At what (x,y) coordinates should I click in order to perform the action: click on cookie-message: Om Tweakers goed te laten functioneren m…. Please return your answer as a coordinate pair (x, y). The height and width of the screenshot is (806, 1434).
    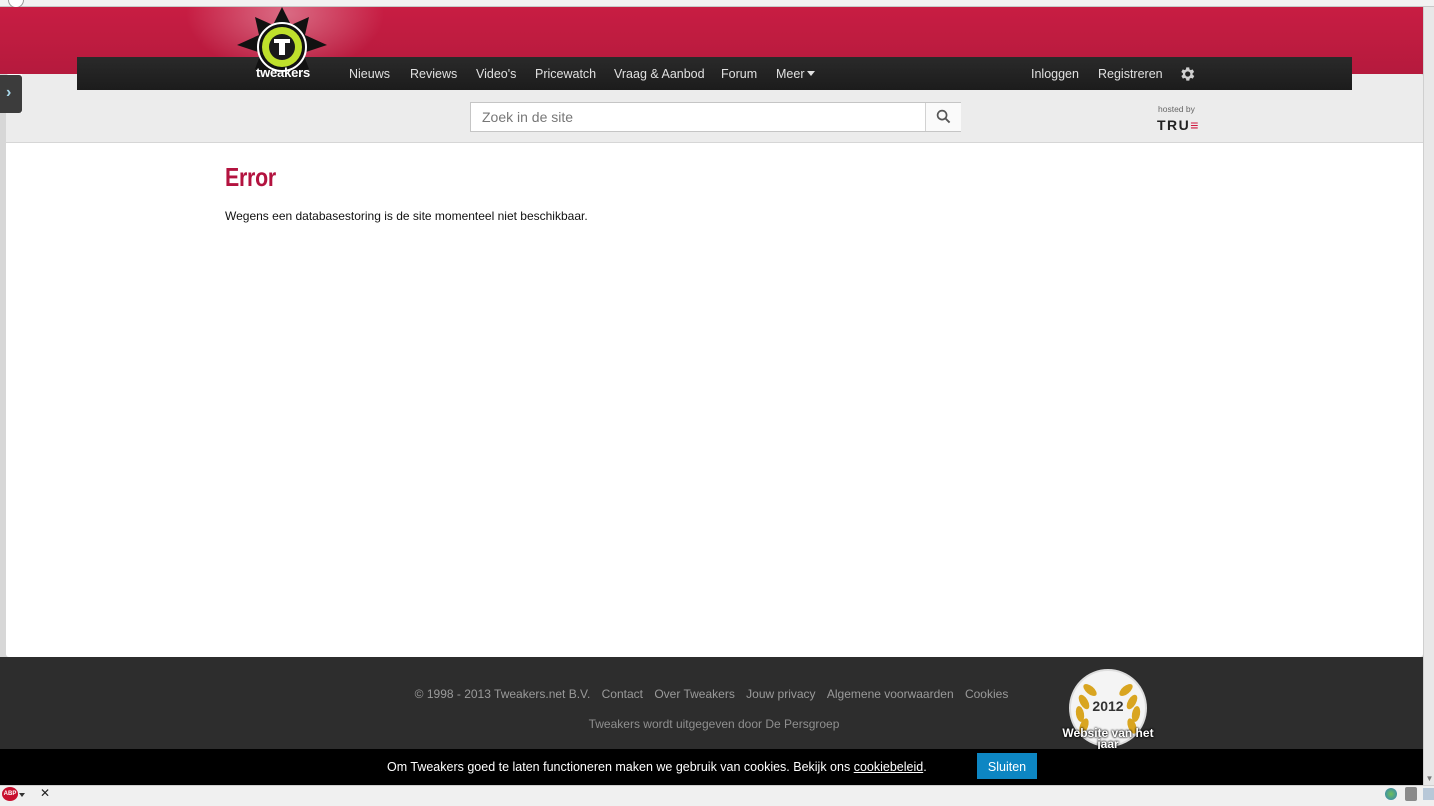
    Looking at the image, I should click on (657, 767).